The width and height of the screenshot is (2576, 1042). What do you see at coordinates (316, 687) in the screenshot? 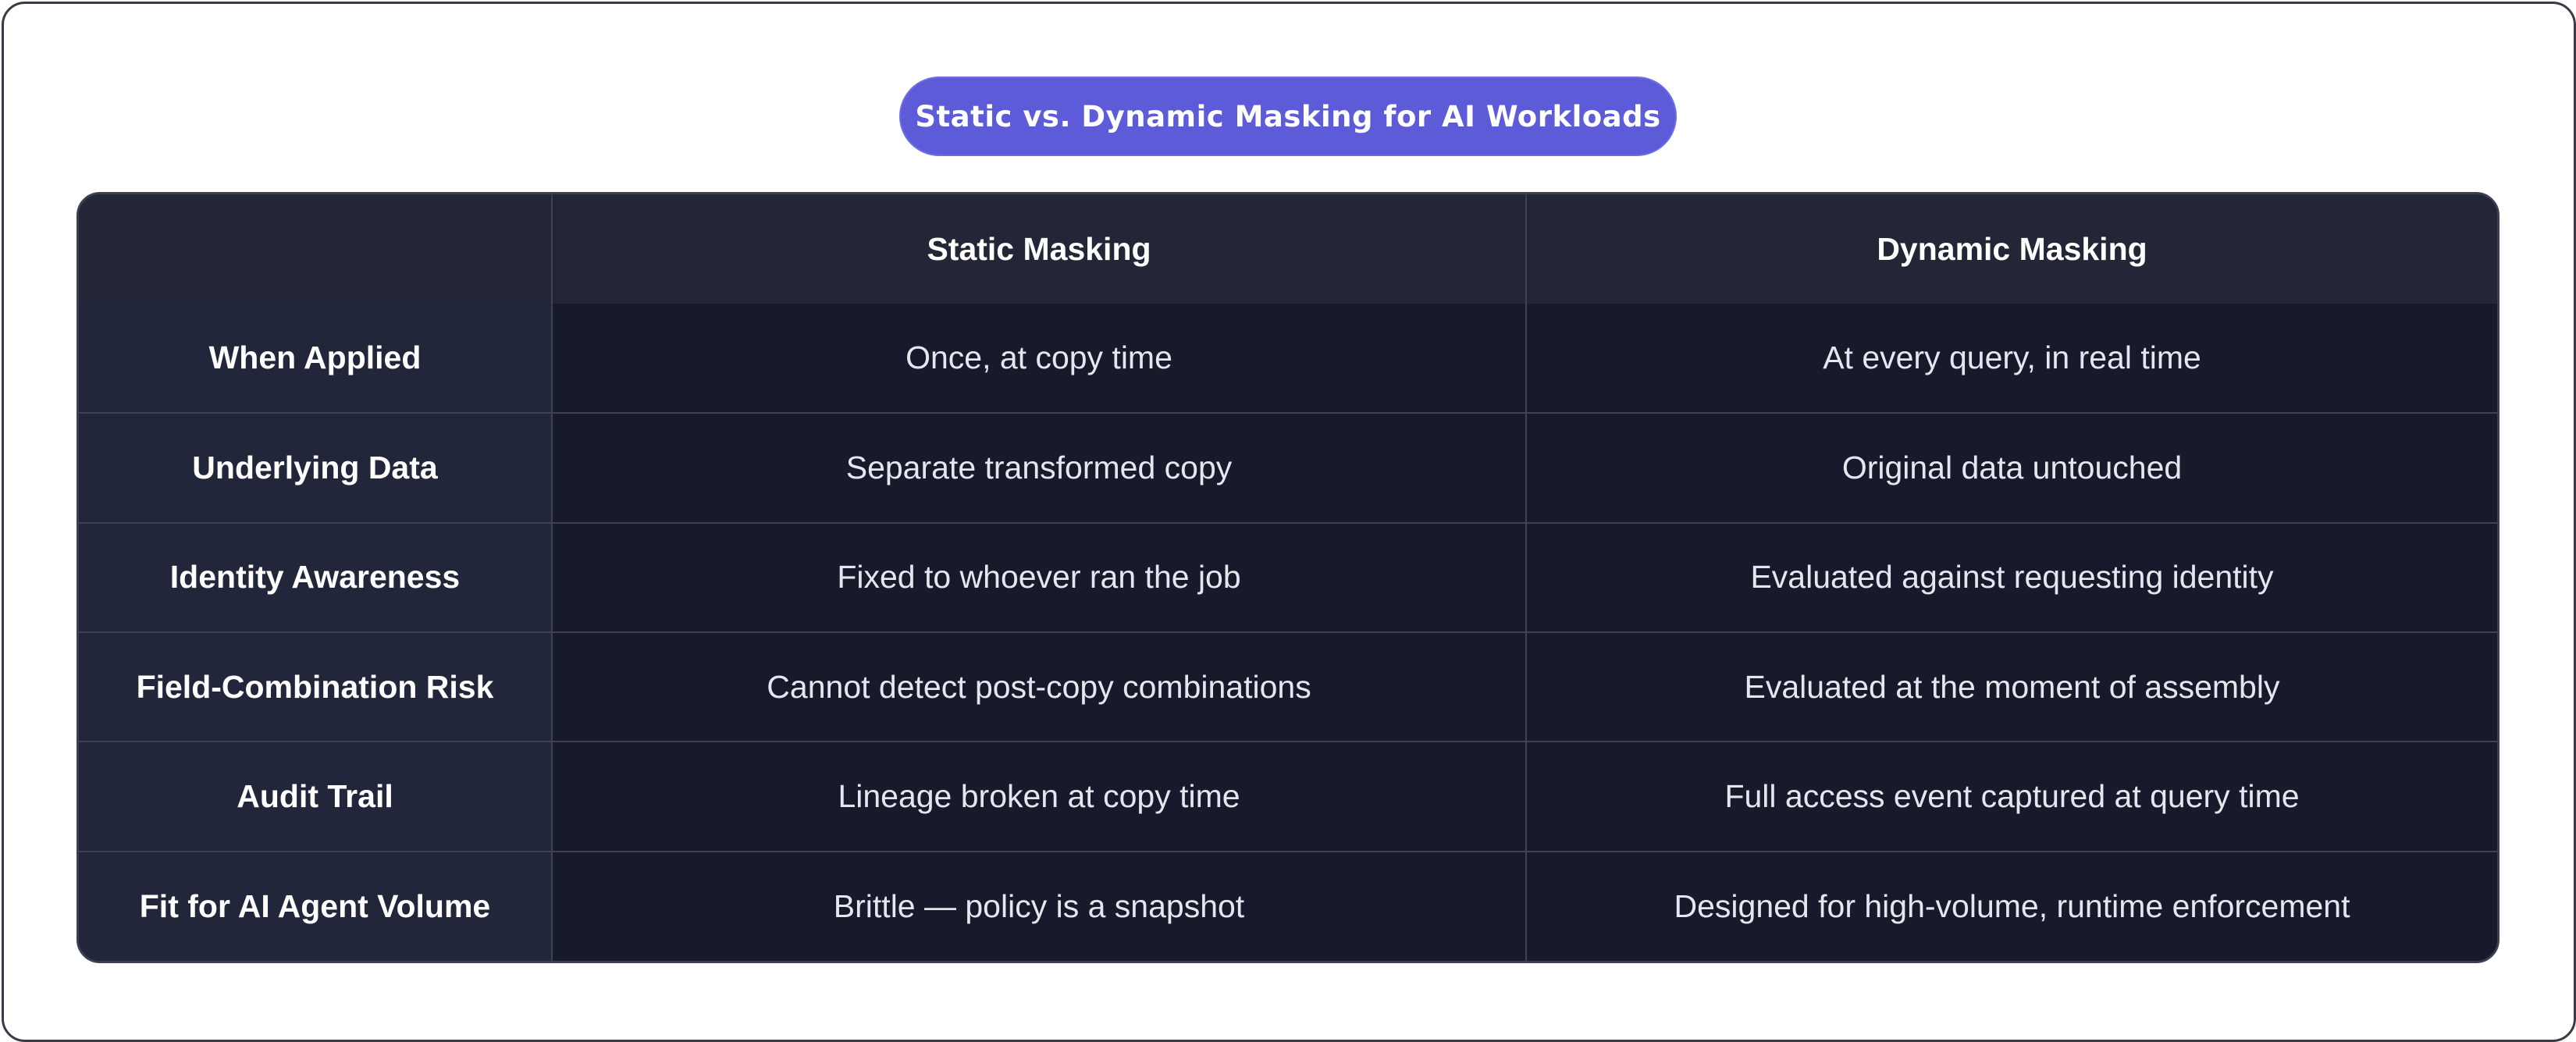
I see `row-header: Field-Combination Risk` at bounding box center [316, 687].